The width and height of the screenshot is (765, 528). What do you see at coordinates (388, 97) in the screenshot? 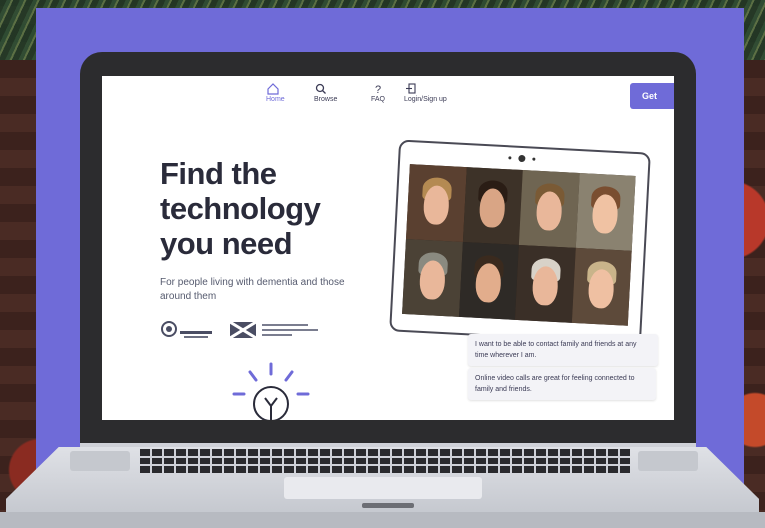
I see `site-navbar: Home Browse ? FAQ Login/Sign up Get` at bounding box center [388, 97].